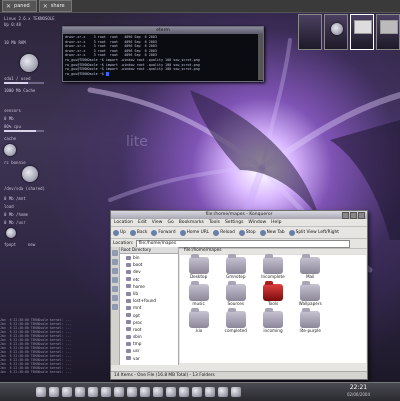  I want to click on task-tab-share: ✕ share, so click(55, 6).